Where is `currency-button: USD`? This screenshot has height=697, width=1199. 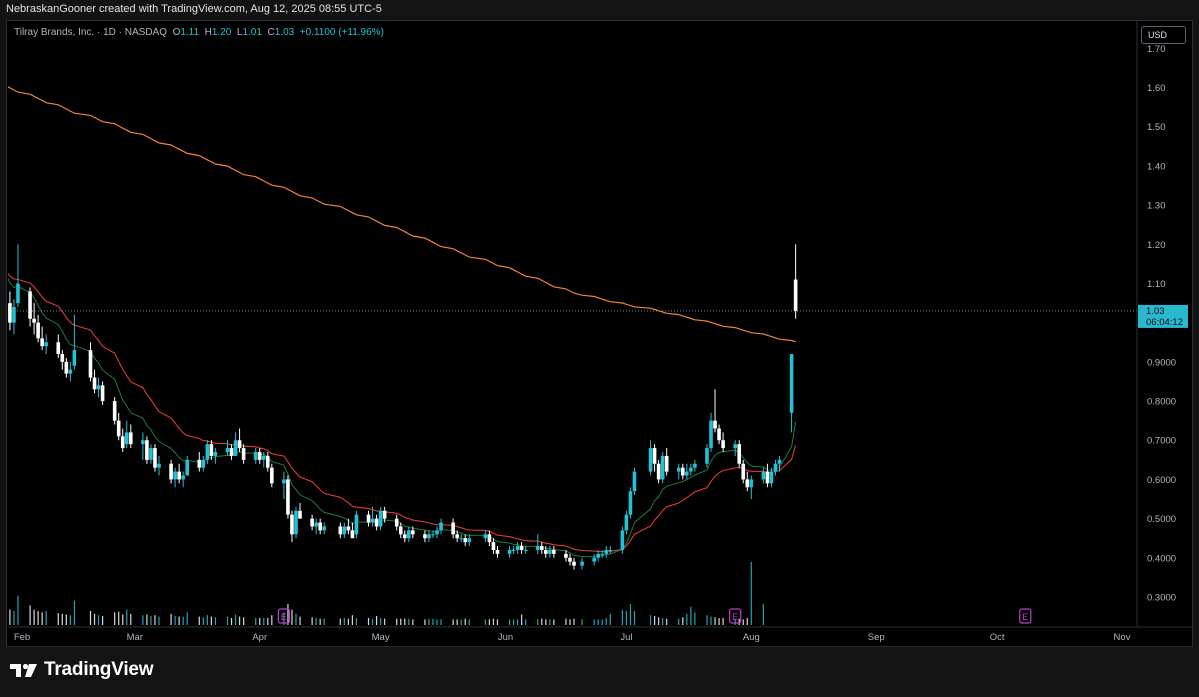 currency-button: USD is located at coordinates (1163, 35).